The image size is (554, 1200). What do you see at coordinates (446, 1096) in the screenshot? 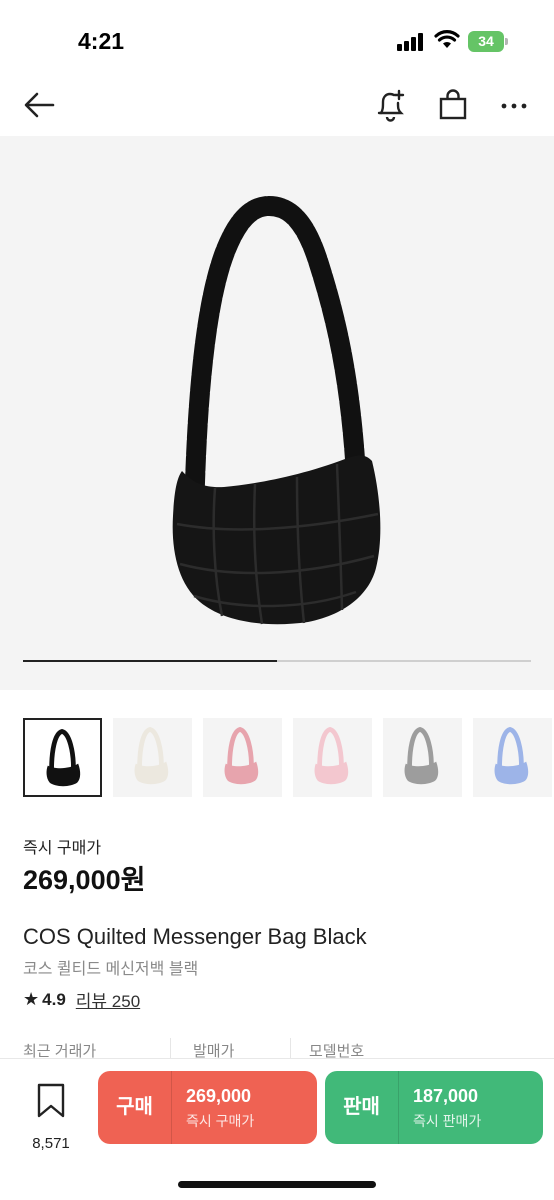
I see `sell-button-price: 187,000` at bounding box center [446, 1096].